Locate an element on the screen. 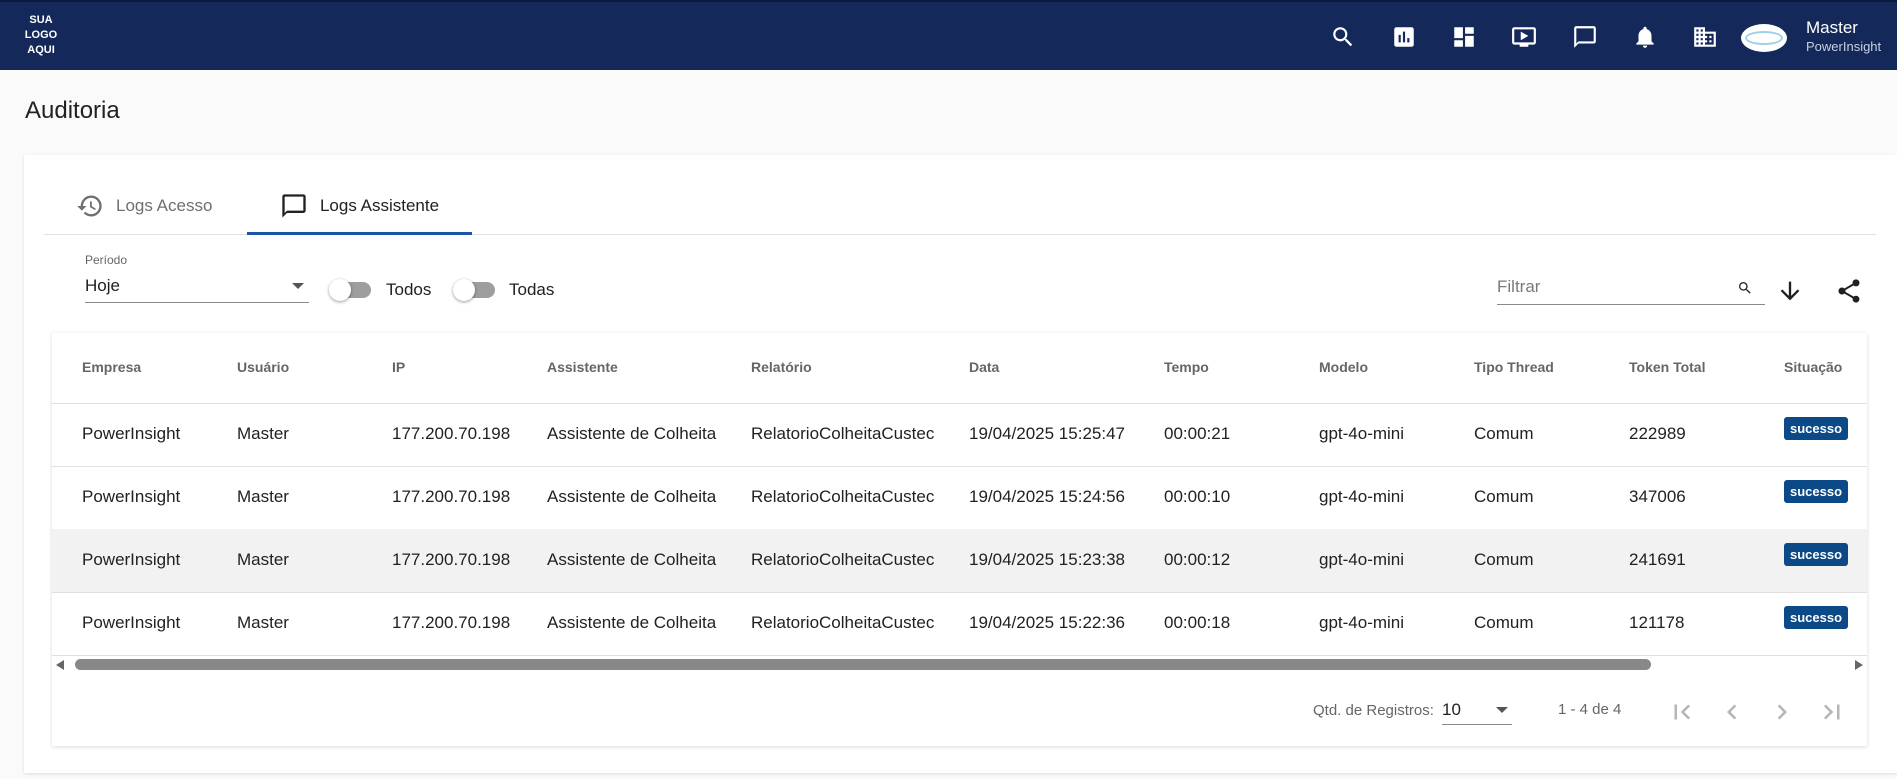 The height and width of the screenshot is (779, 1897). column-header-situacao: Situação is located at coordinates (1813, 367).